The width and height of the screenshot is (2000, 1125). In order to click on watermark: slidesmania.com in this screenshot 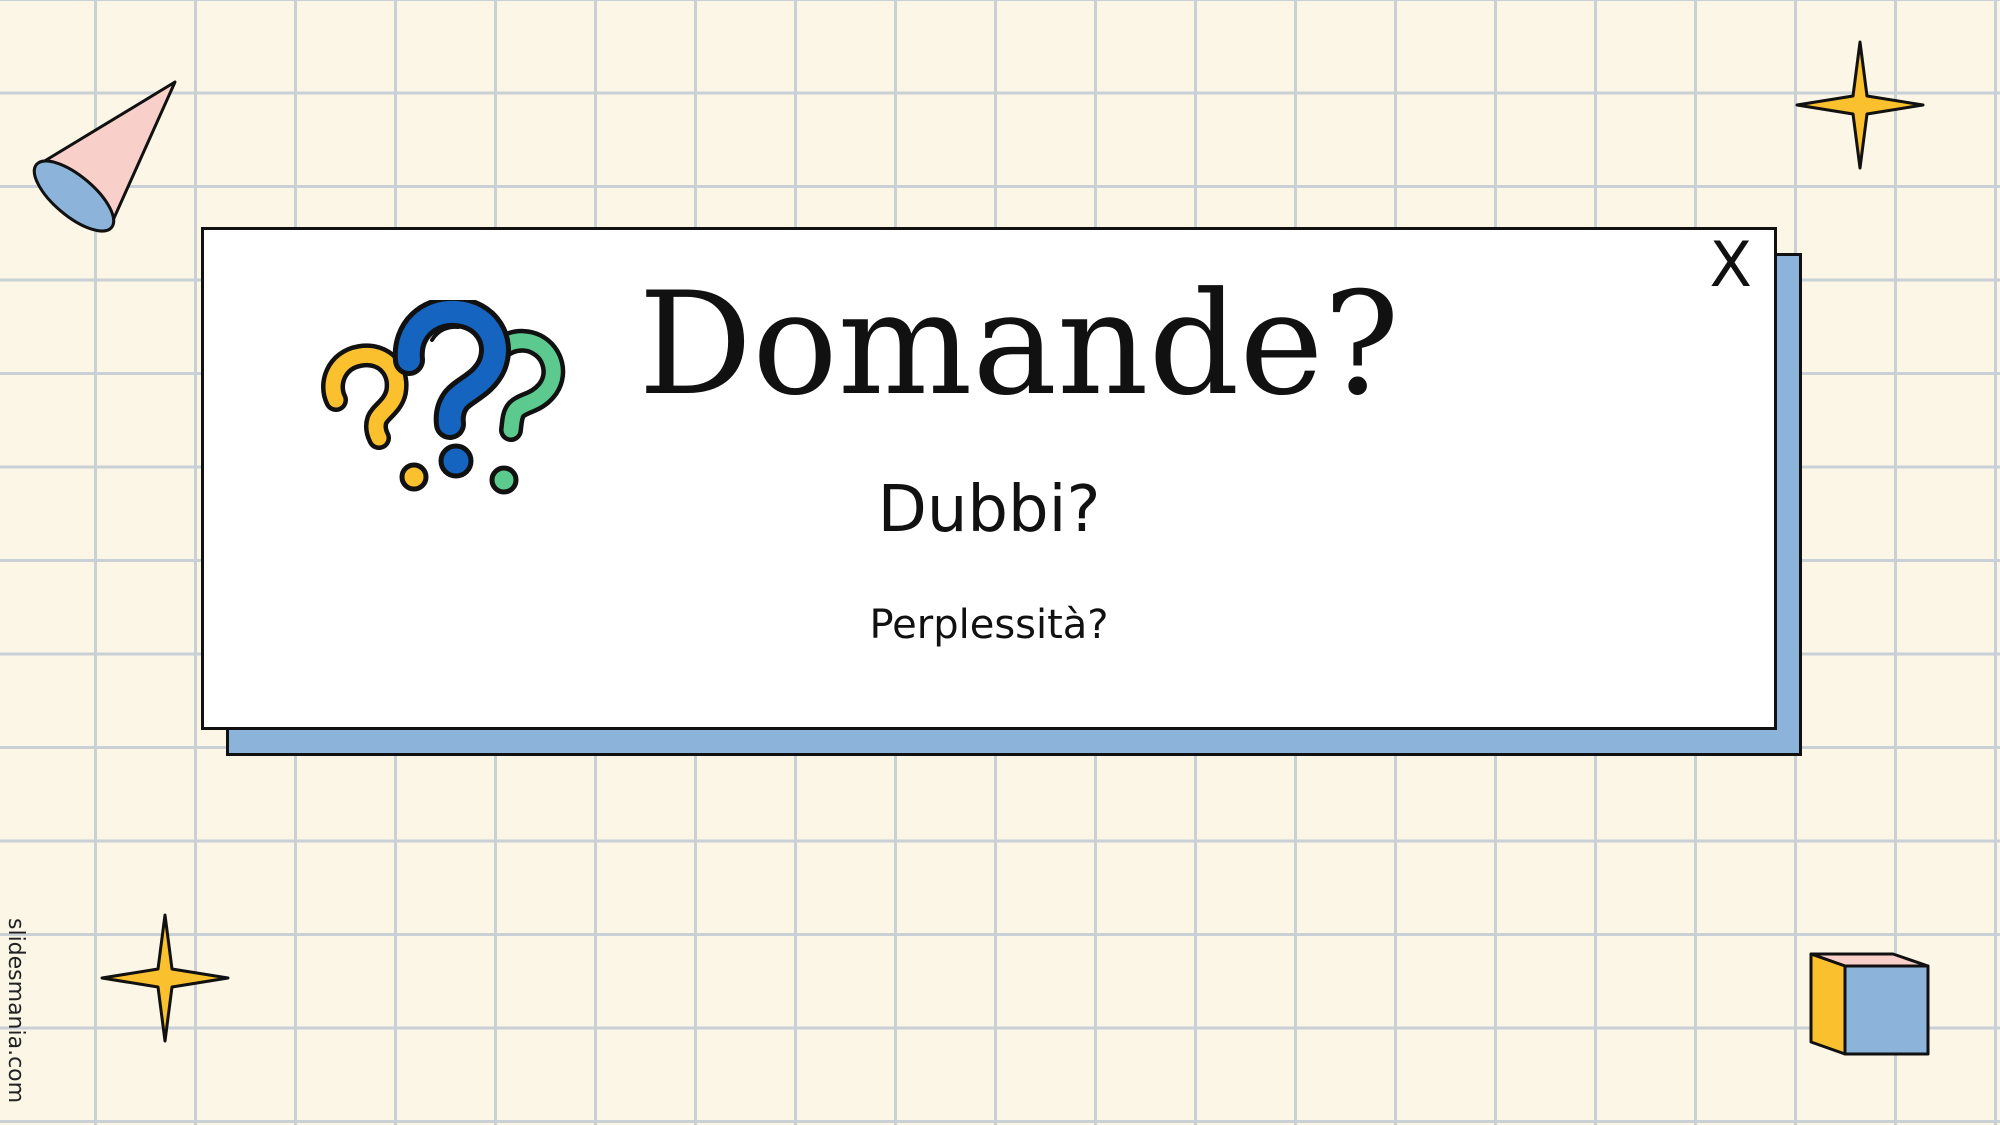, I will do `click(16, 1013)`.